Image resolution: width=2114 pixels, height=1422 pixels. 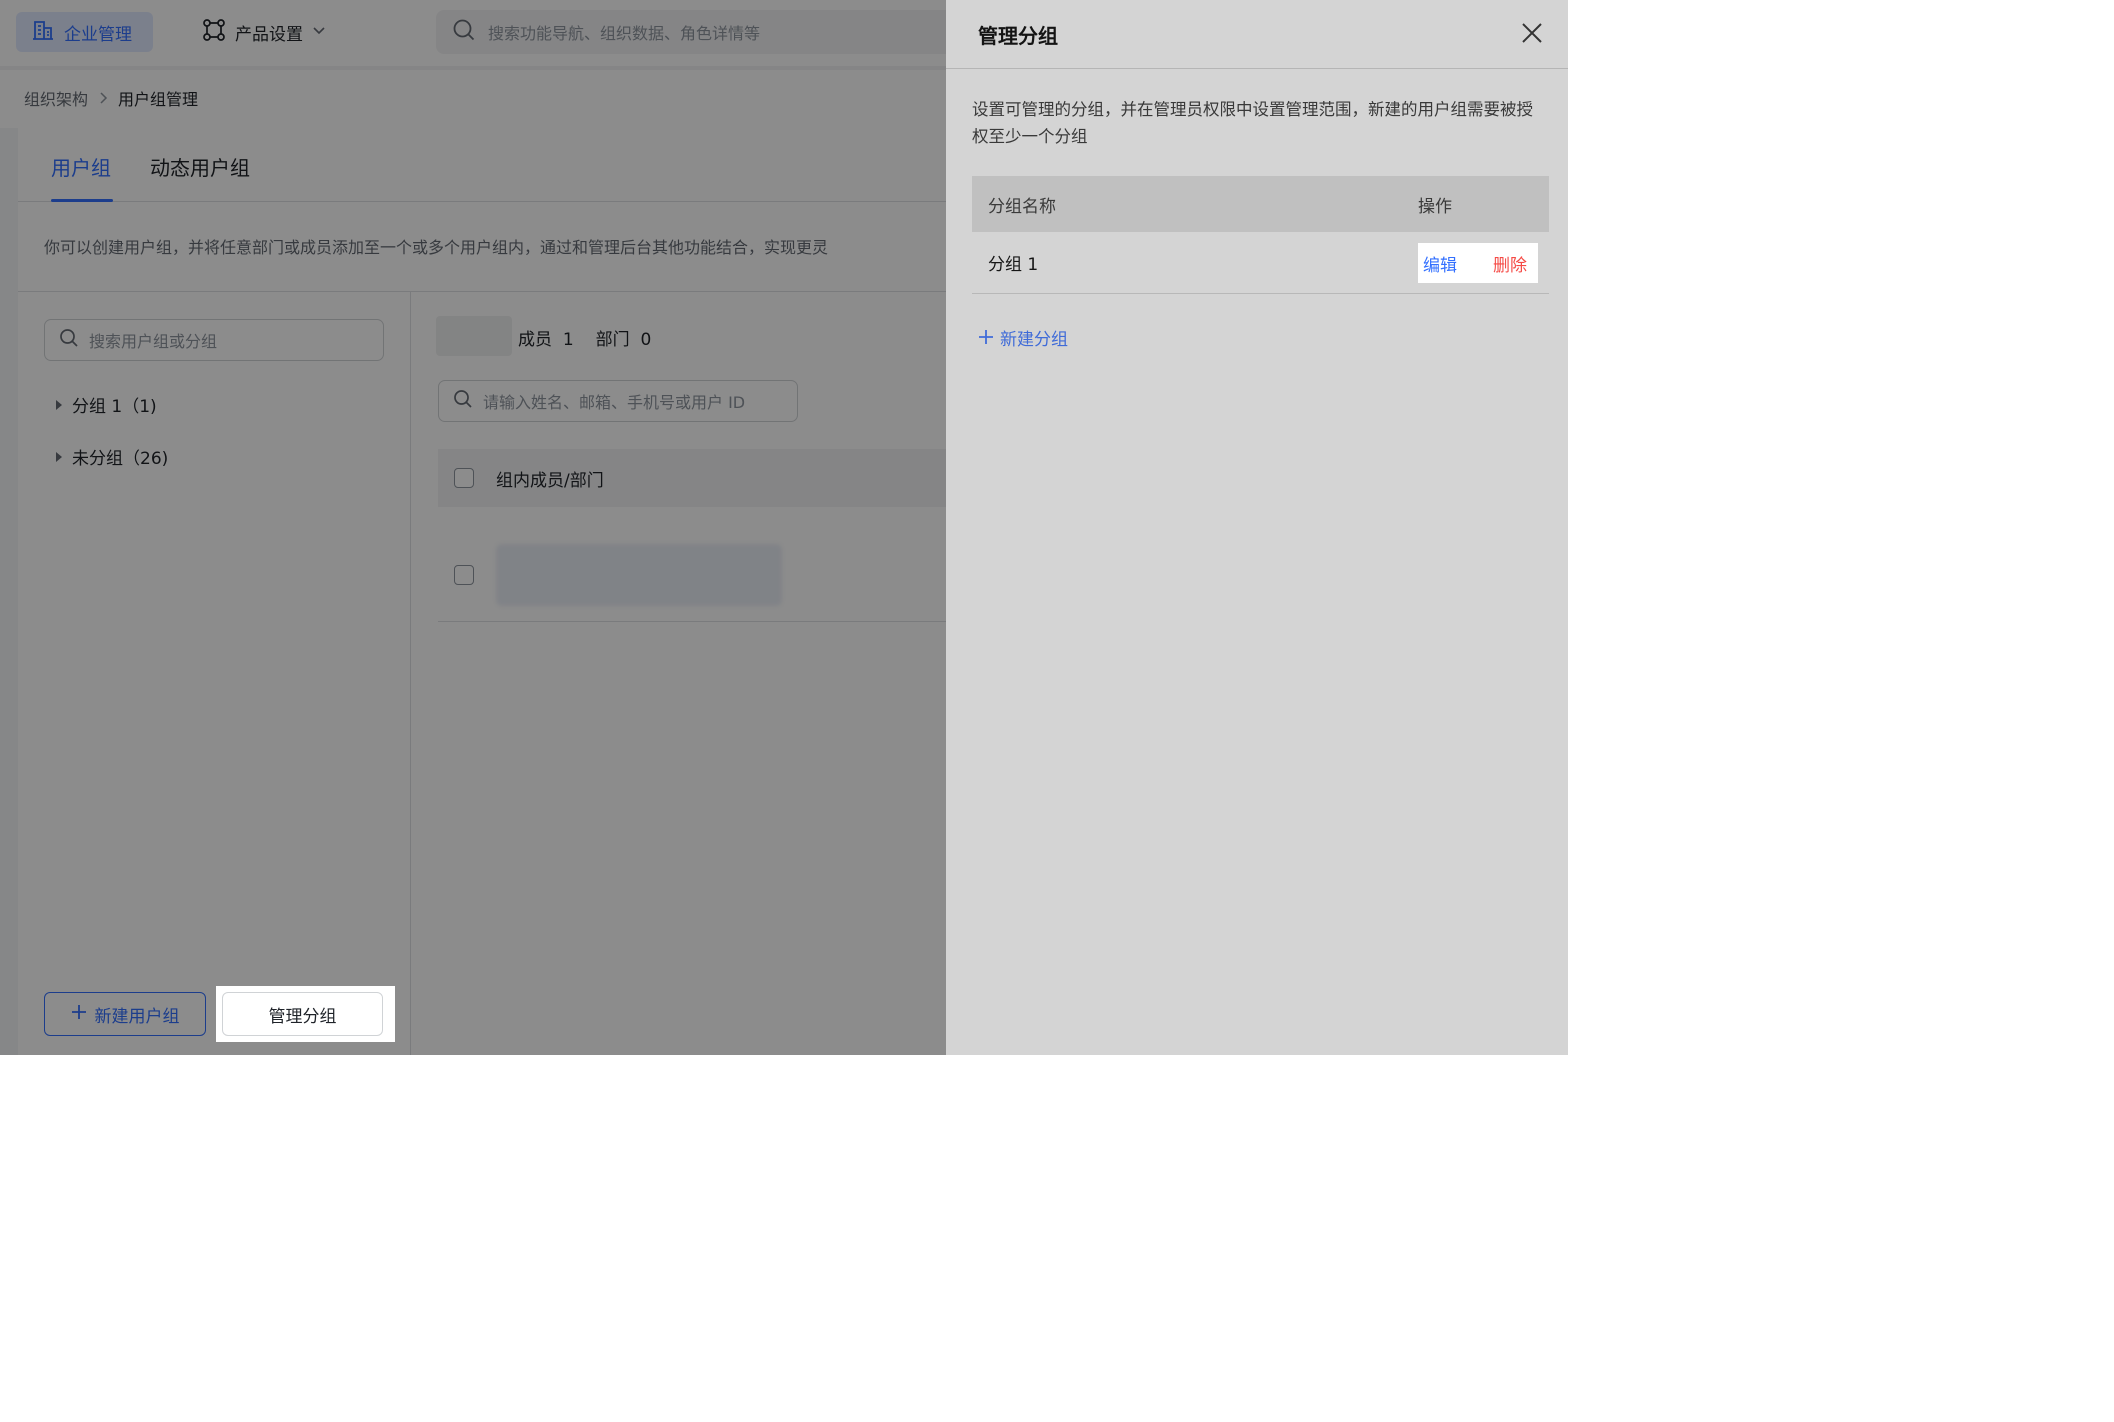 What do you see at coordinates (1034, 340) in the screenshot?
I see `add-group-label: 新建分组` at bounding box center [1034, 340].